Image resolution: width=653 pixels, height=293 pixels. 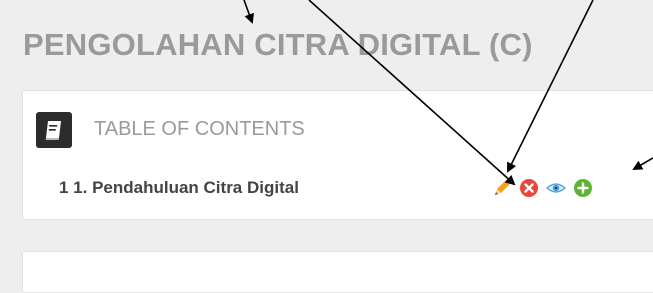 I want to click on pencil-icon, so click(x=502, y=187).